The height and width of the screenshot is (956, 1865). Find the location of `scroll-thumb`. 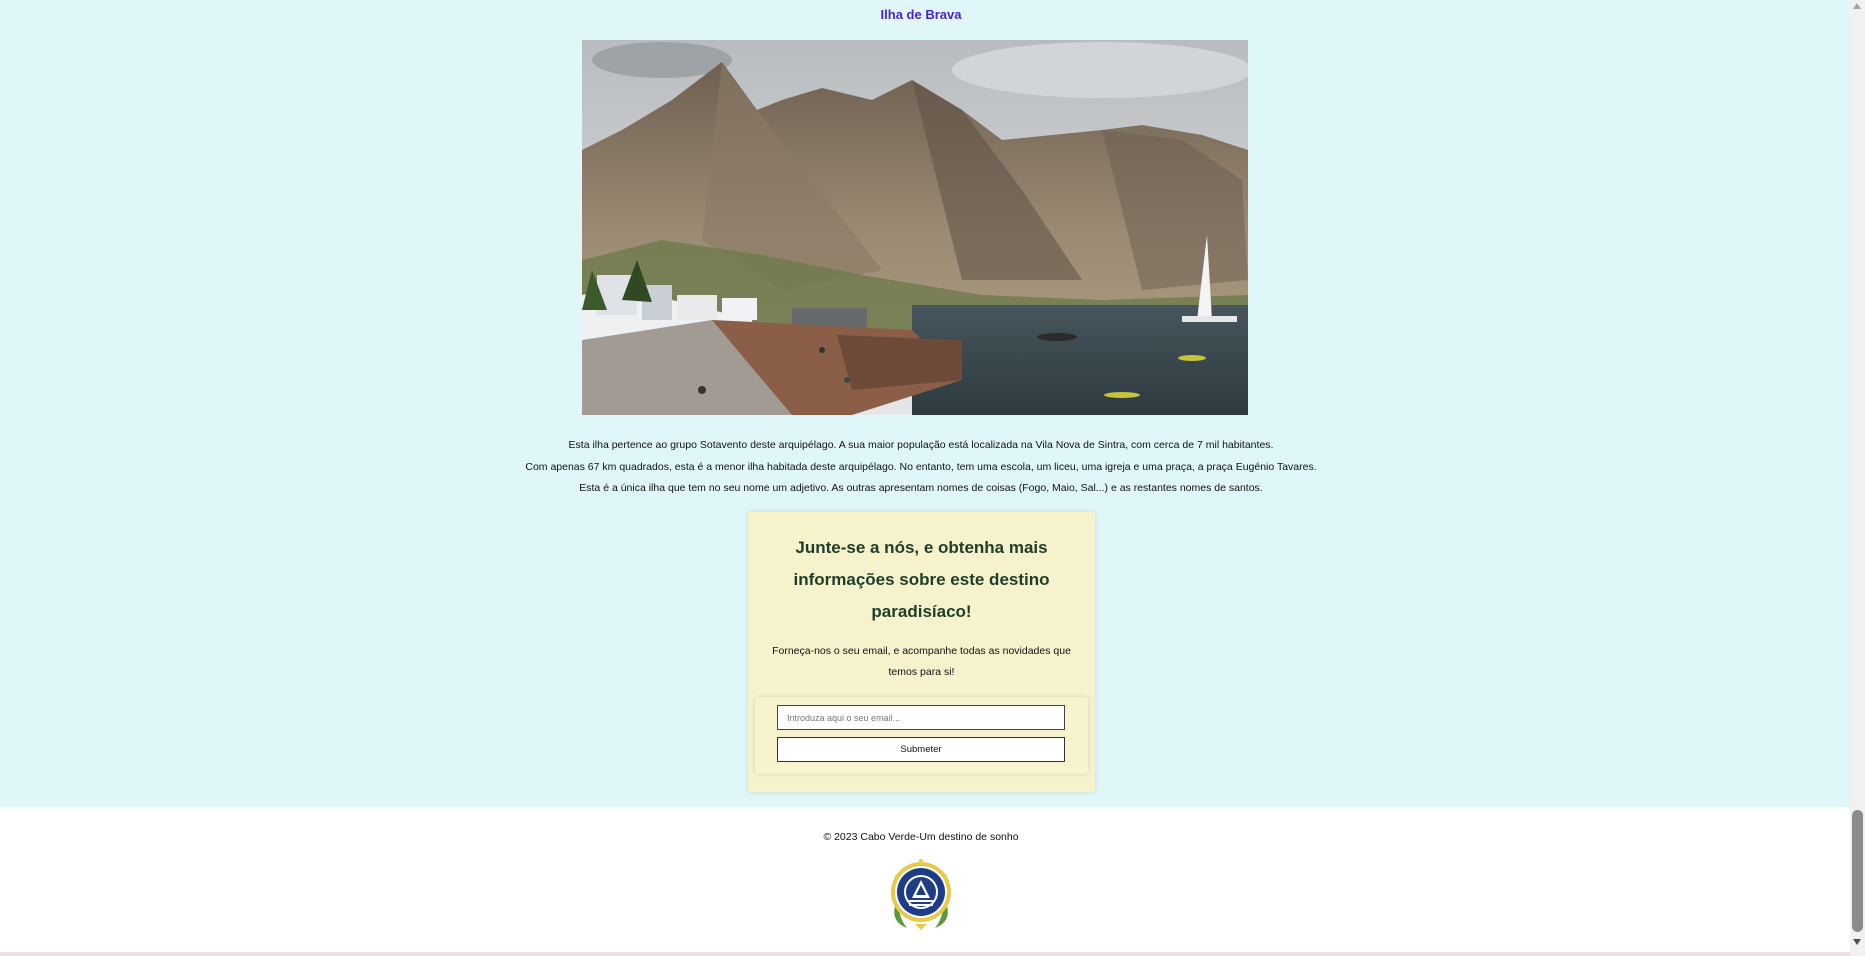

scroll-thumb is located at coordinates (1857, 871).